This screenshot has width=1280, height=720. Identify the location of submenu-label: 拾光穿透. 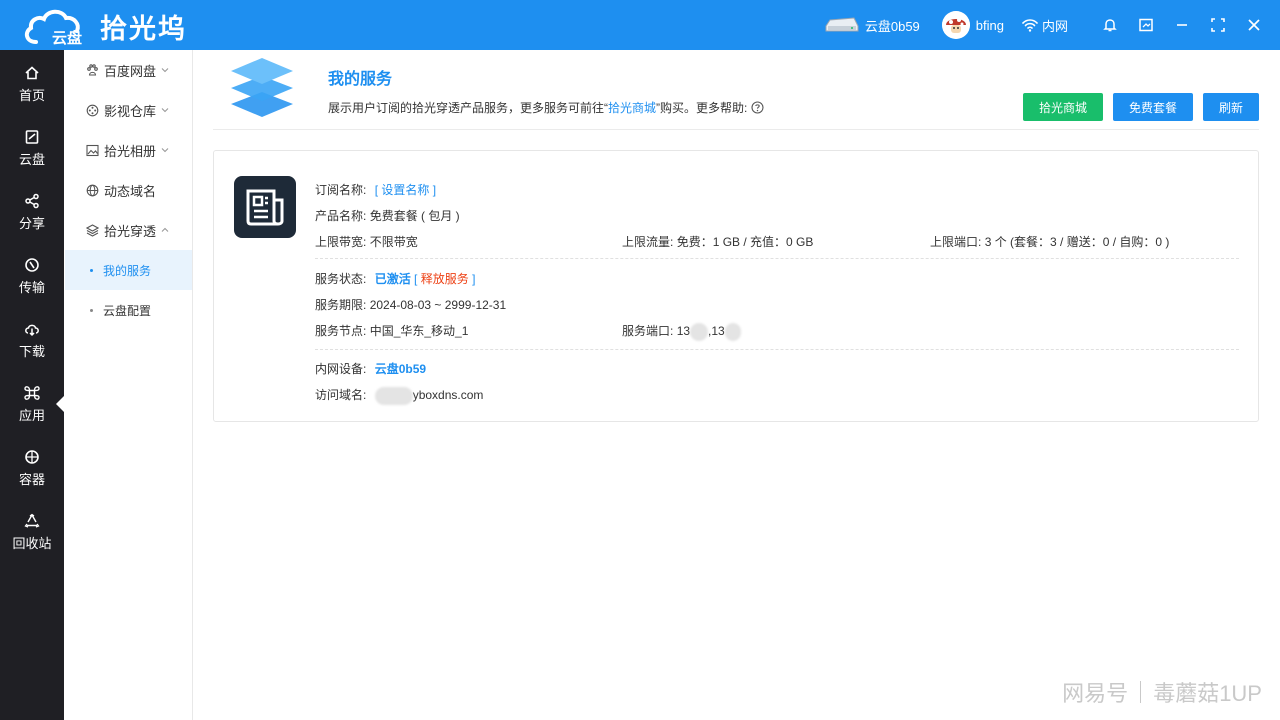
(130, 231).